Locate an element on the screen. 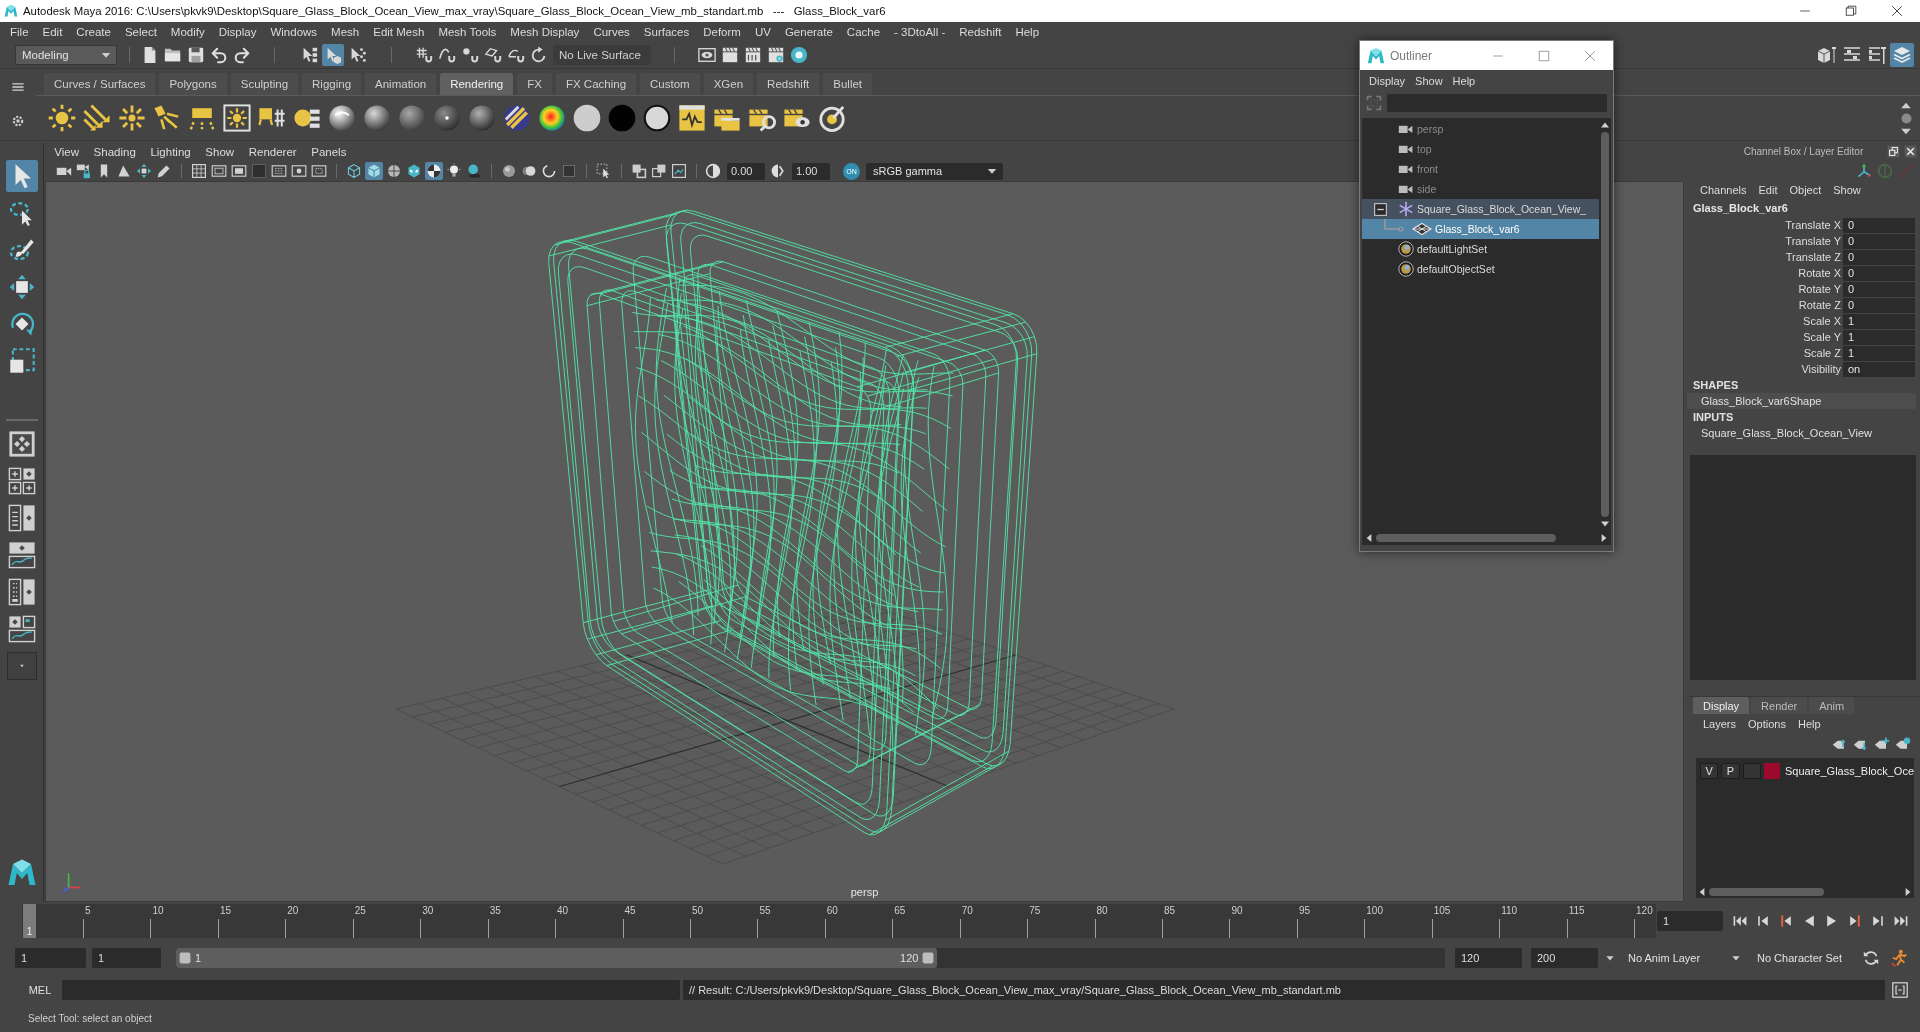 This screenshot has height=1032, width=1920. attribute-label: Scale Y is located at coordinates (1765, 337).